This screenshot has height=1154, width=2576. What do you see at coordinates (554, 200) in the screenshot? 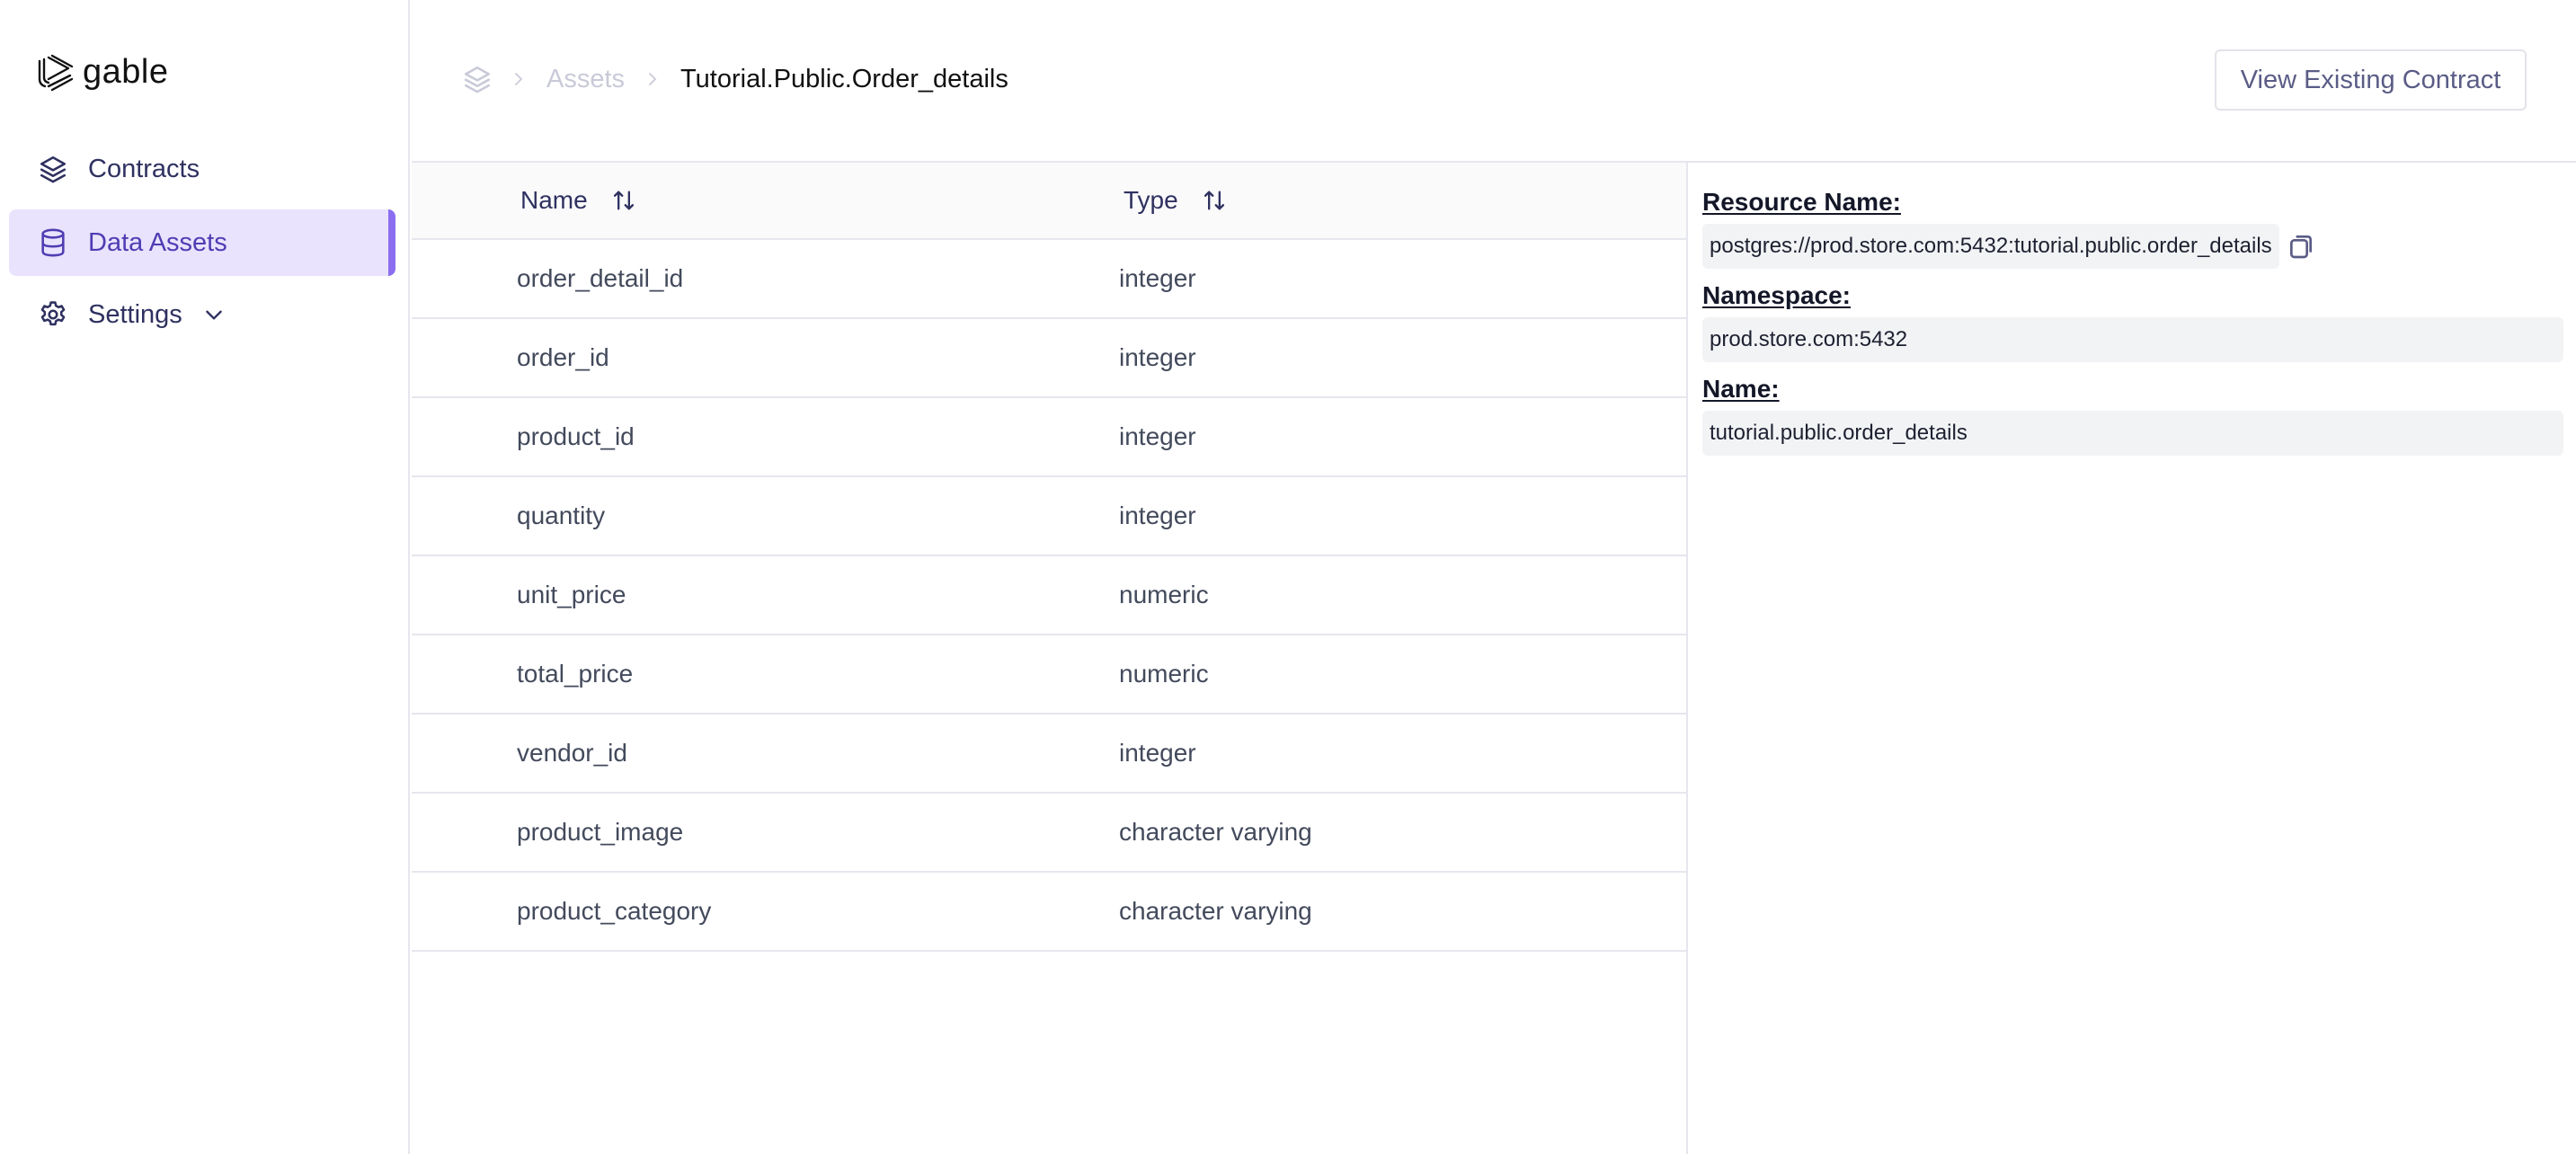
I see `column-header-label: Name` at bounding box center [554, 200].